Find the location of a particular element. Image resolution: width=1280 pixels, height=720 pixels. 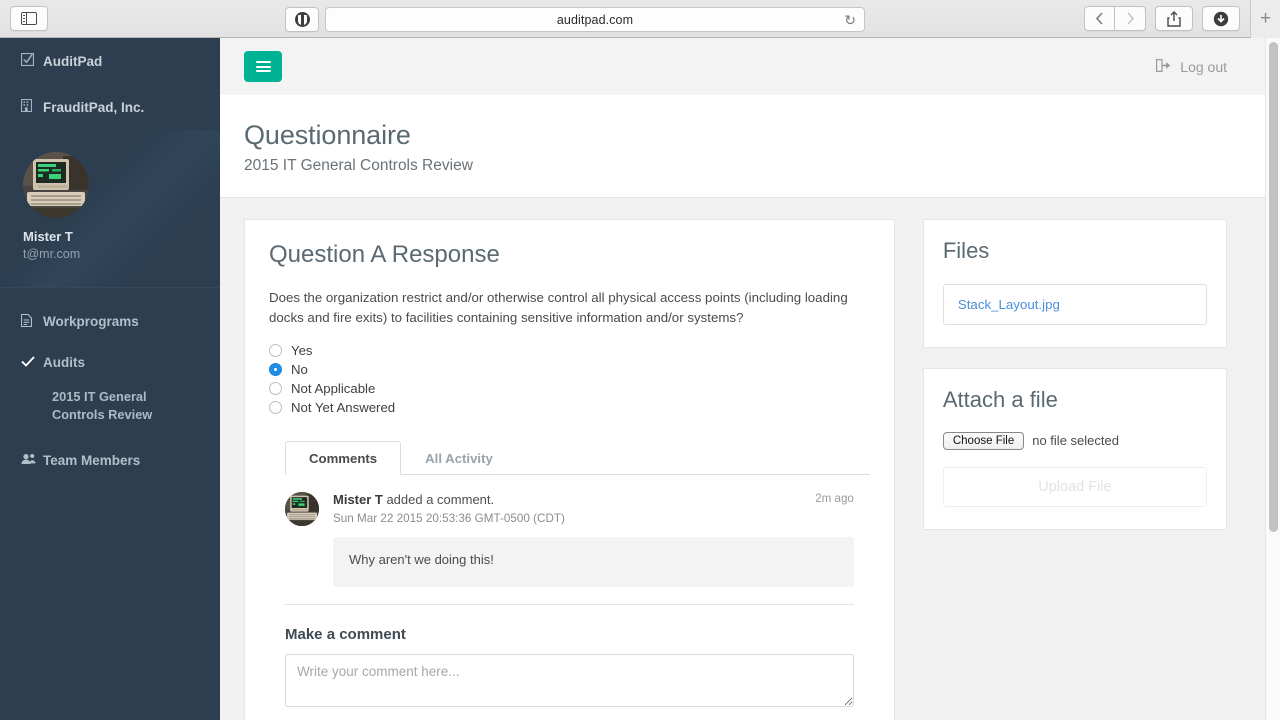

reader-view-glyph is located at coordinates (302, 19).